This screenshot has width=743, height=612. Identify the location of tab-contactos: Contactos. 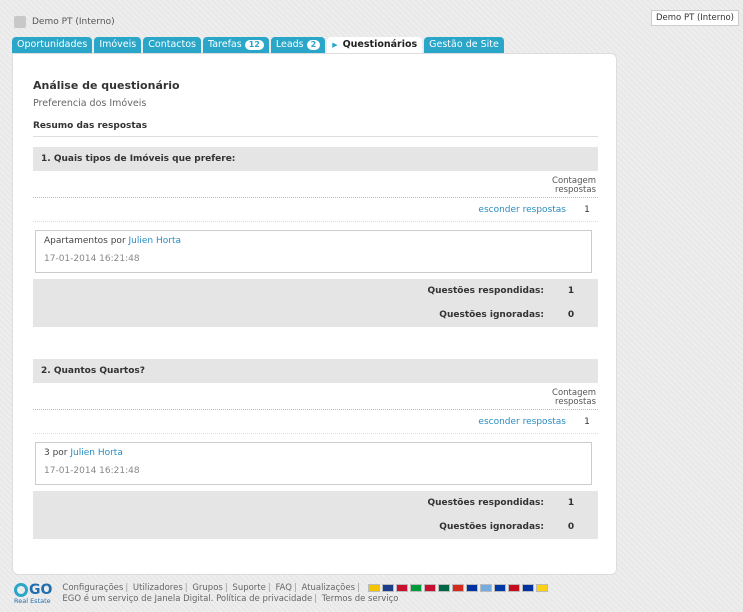
(172, 45).